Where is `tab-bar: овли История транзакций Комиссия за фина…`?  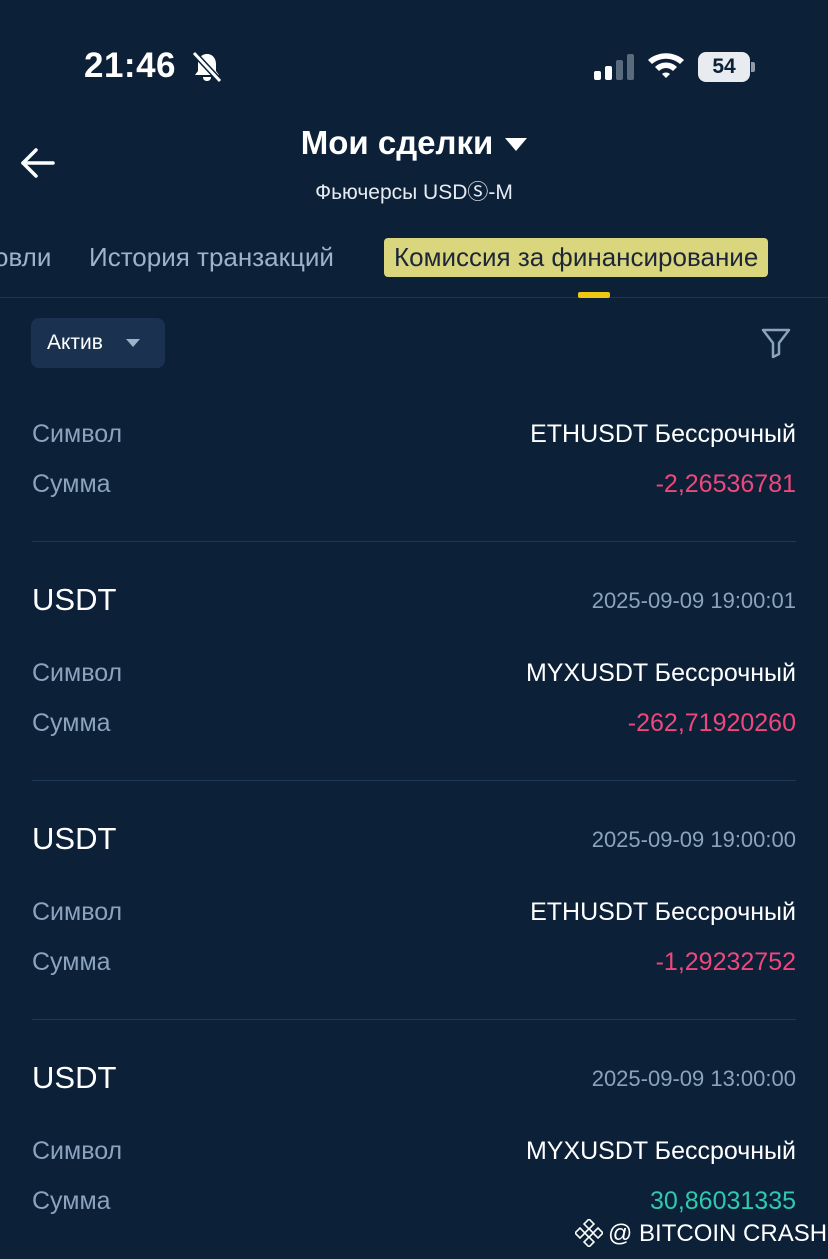 tab-bar: овли История транзакций Комиссия за фина… is located at coordinates (414, 265).